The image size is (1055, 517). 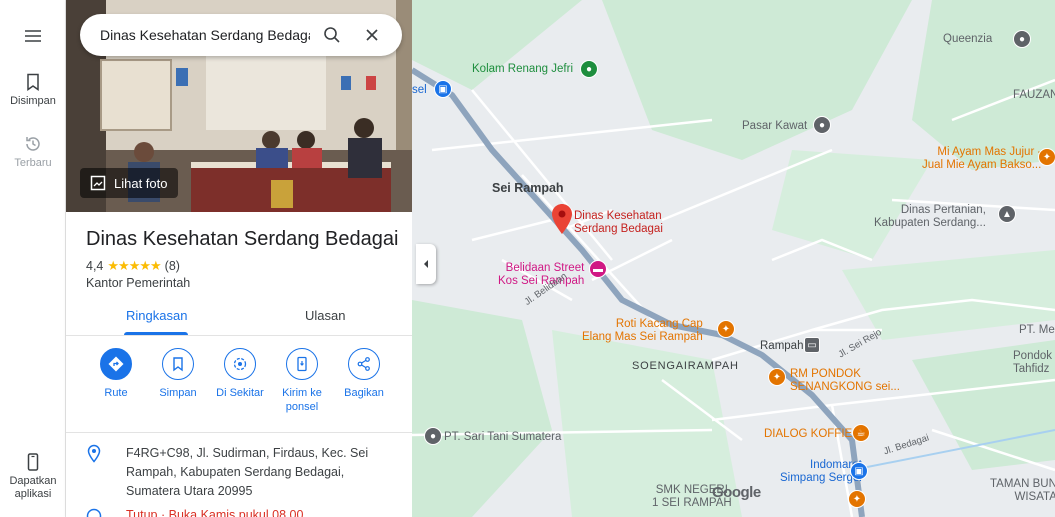 I want to click on share-circle, so click(x=364, y=364).